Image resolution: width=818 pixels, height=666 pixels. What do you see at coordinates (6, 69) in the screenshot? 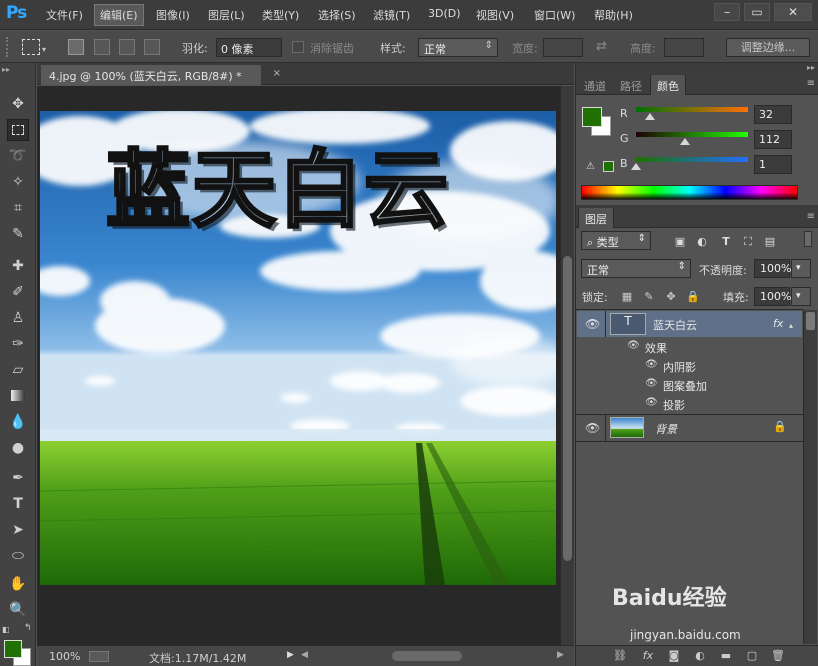
I see `collapse-arrows-icon: ▸▸` at bounding box center [6, 69].